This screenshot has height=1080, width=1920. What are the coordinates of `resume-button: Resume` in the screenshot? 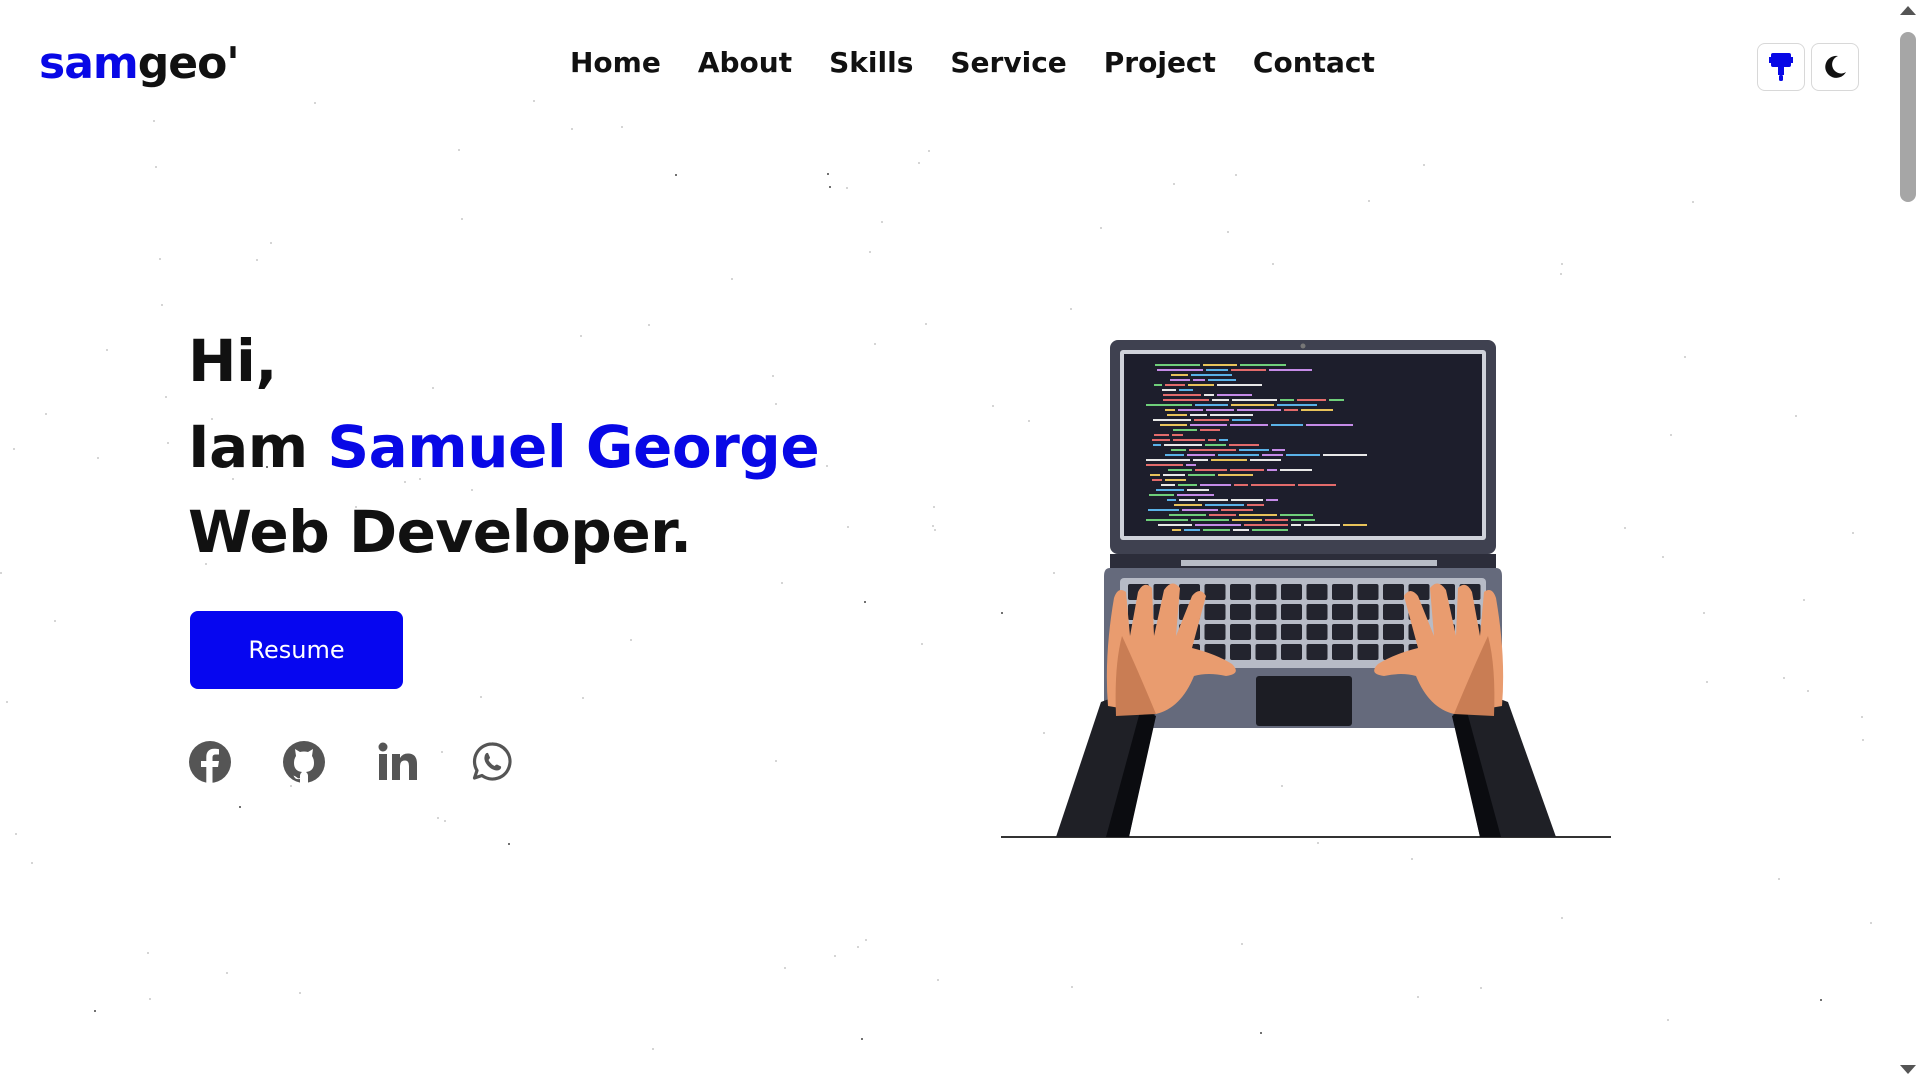 It's located at (296, 650).